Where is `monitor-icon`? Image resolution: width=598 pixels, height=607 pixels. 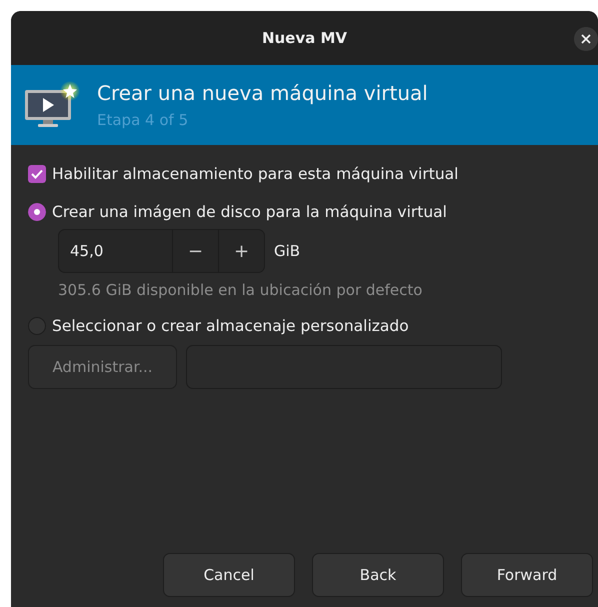
monitor-icon is located at coordinates (52, 105).